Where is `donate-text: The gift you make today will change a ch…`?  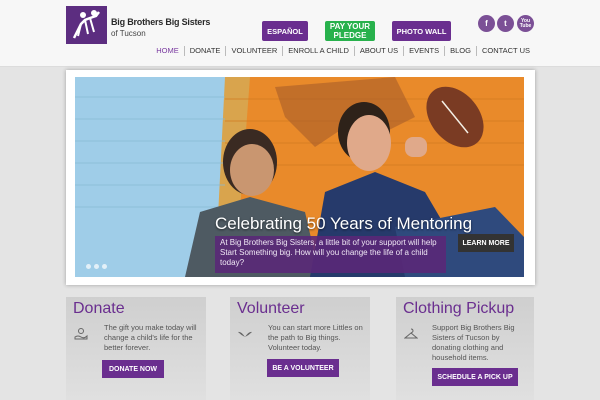
donate-text: The gift you make today will change a ch… is located at coordinates (150, 337).